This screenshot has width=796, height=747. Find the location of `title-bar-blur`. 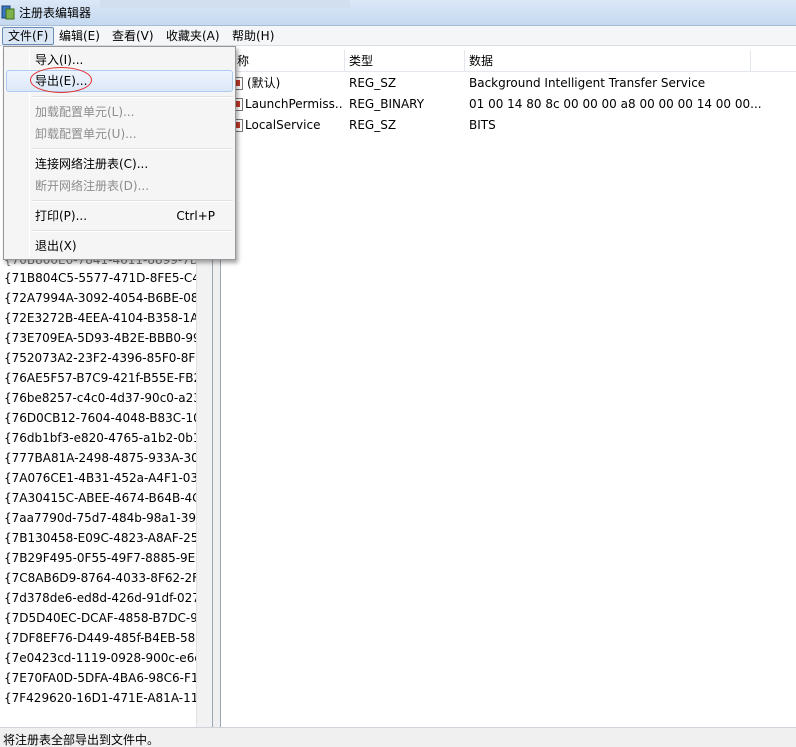

title-bar-blur is located at coordinates (225, 4).